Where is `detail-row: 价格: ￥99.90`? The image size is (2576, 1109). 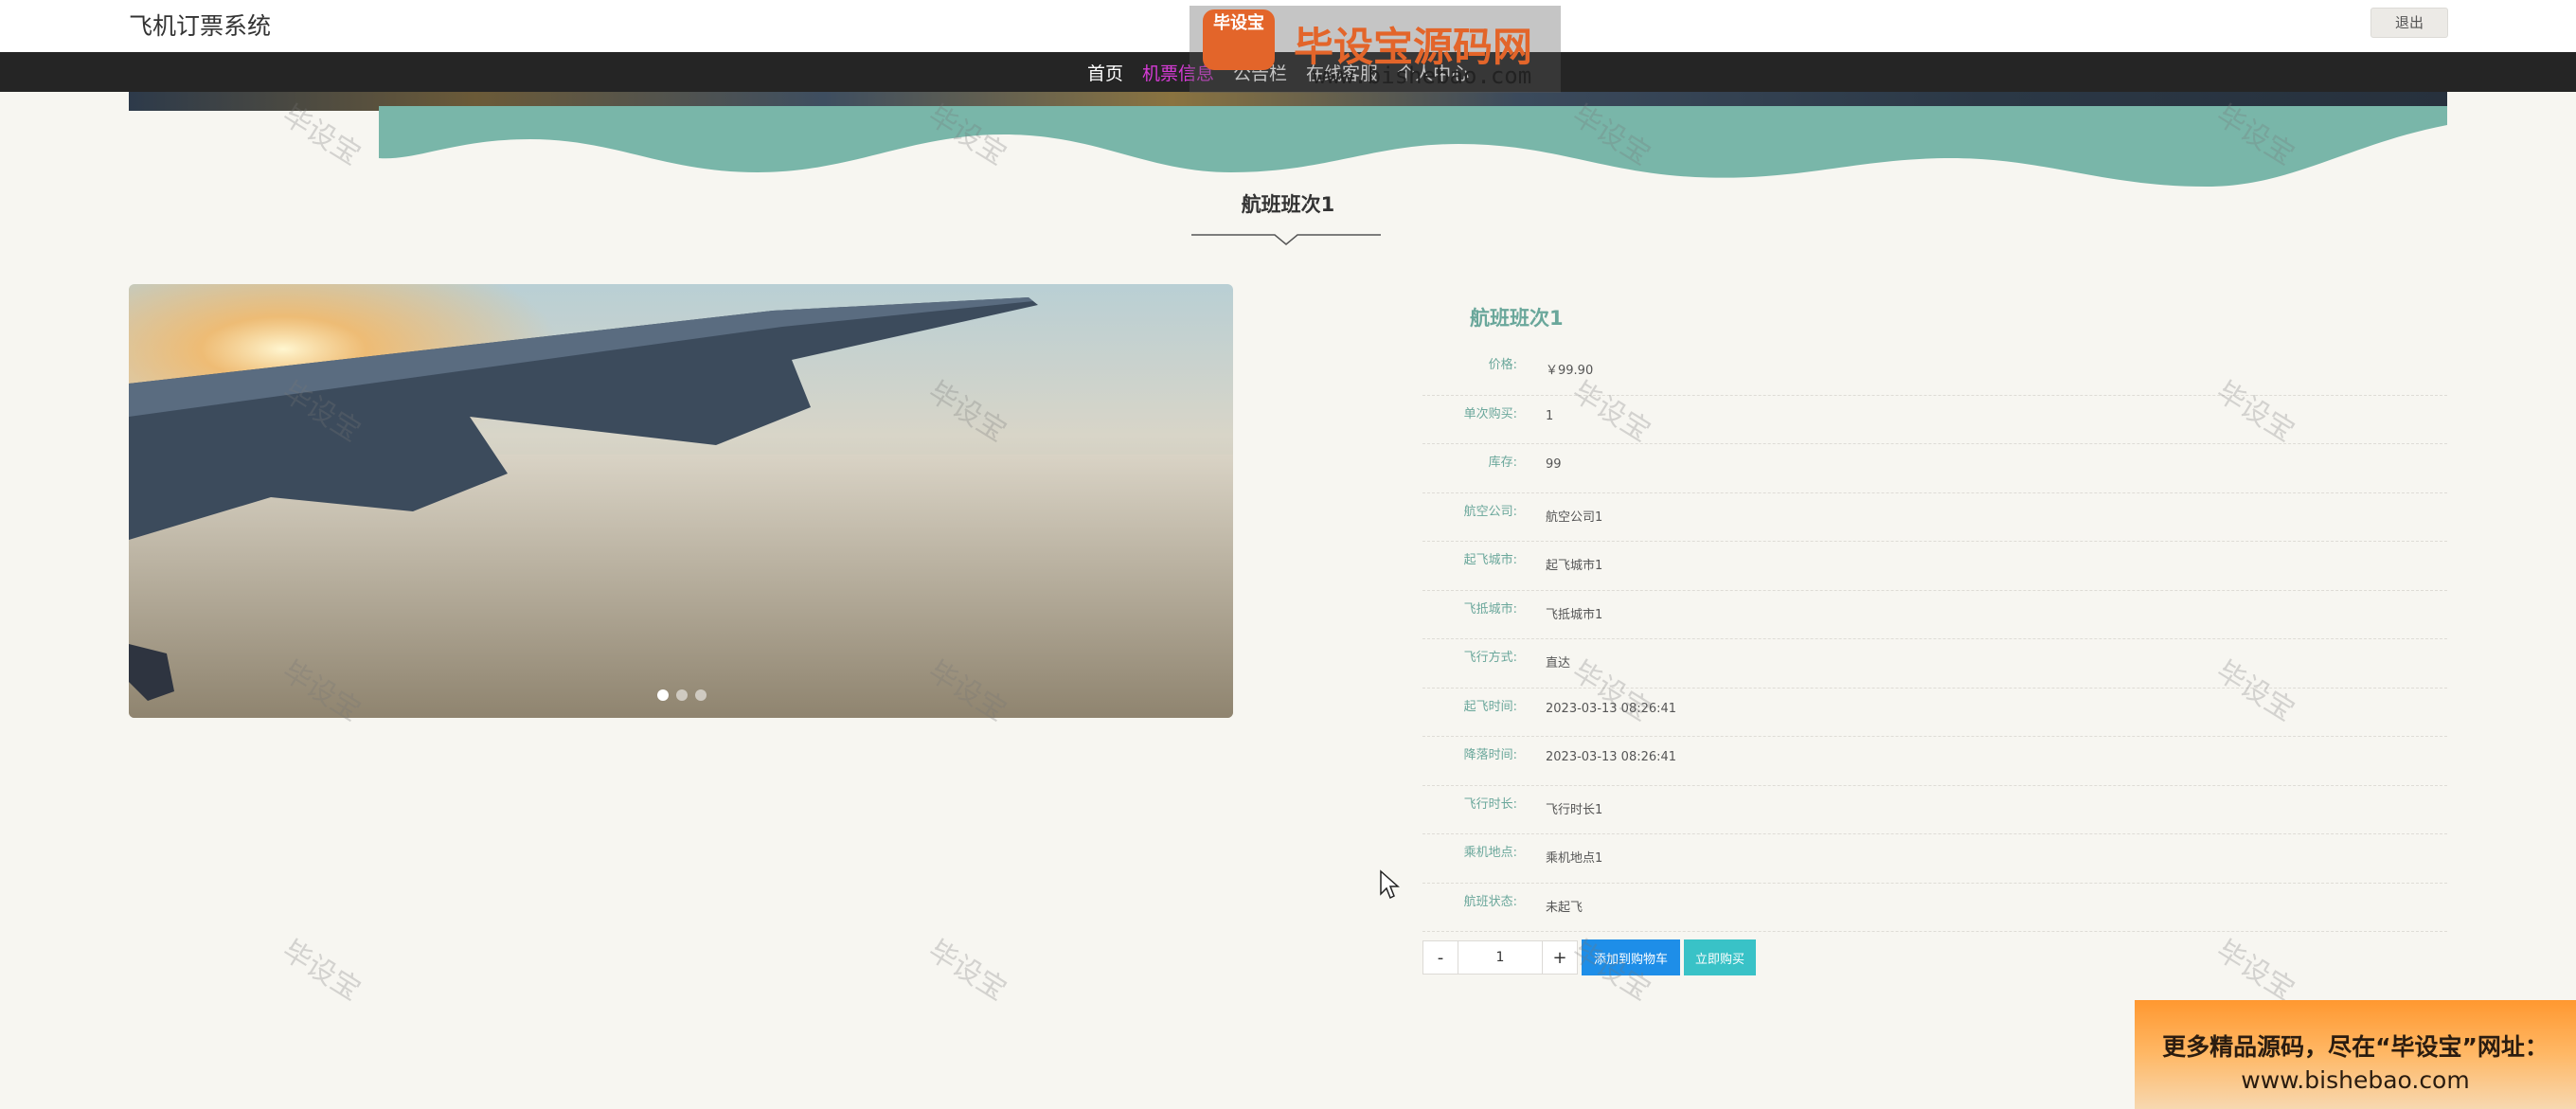
detail-row: 价格: ￥99.90 is located at coordinates (1934, 371).